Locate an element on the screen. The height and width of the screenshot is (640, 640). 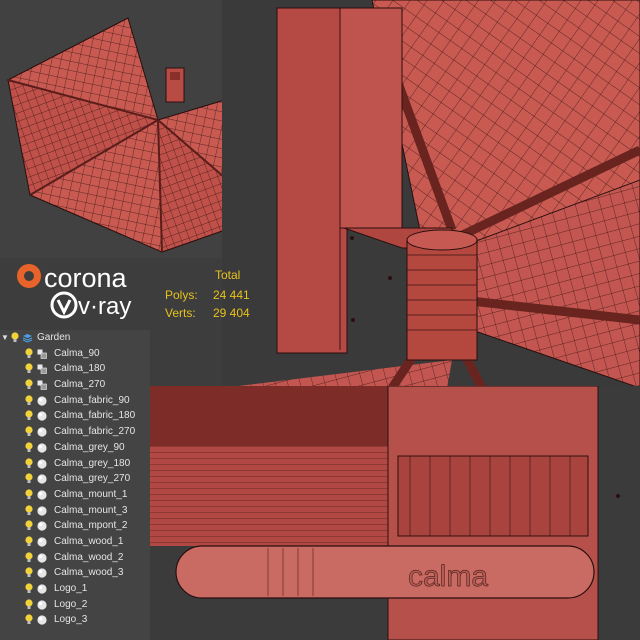
render-engine-logos: corona v·ray is located at coordinates (89, 290).